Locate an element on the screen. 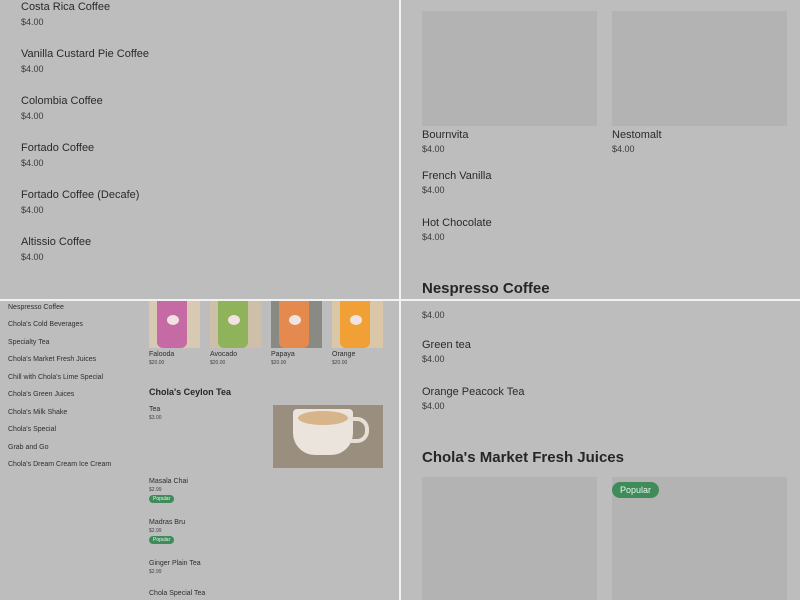 Image resolution: width=800 pixels, height=600 pixels. category-nav-item: Chill with Chola's Lime Special is located at coordinates (55, 377).